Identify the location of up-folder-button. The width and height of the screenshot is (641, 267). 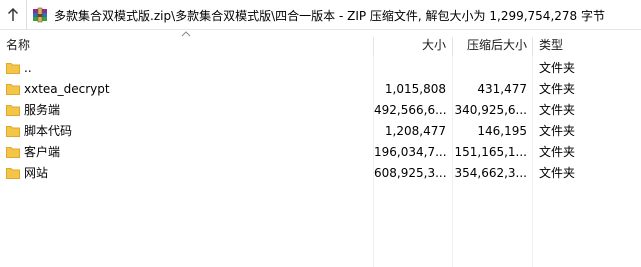
(13, 14).